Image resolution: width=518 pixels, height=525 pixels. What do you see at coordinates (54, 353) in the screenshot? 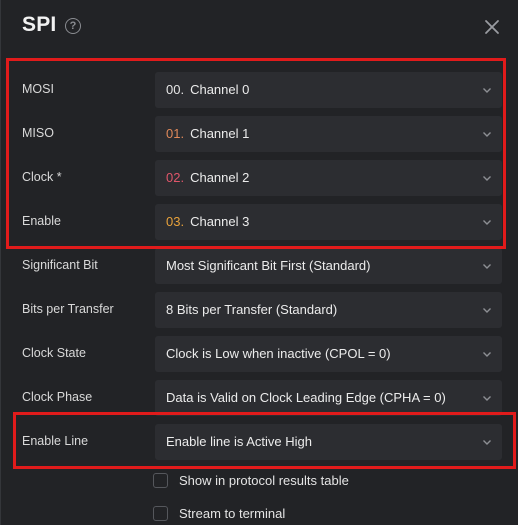
I see `setting-label: Clock State` at bounding box center [54, 353].